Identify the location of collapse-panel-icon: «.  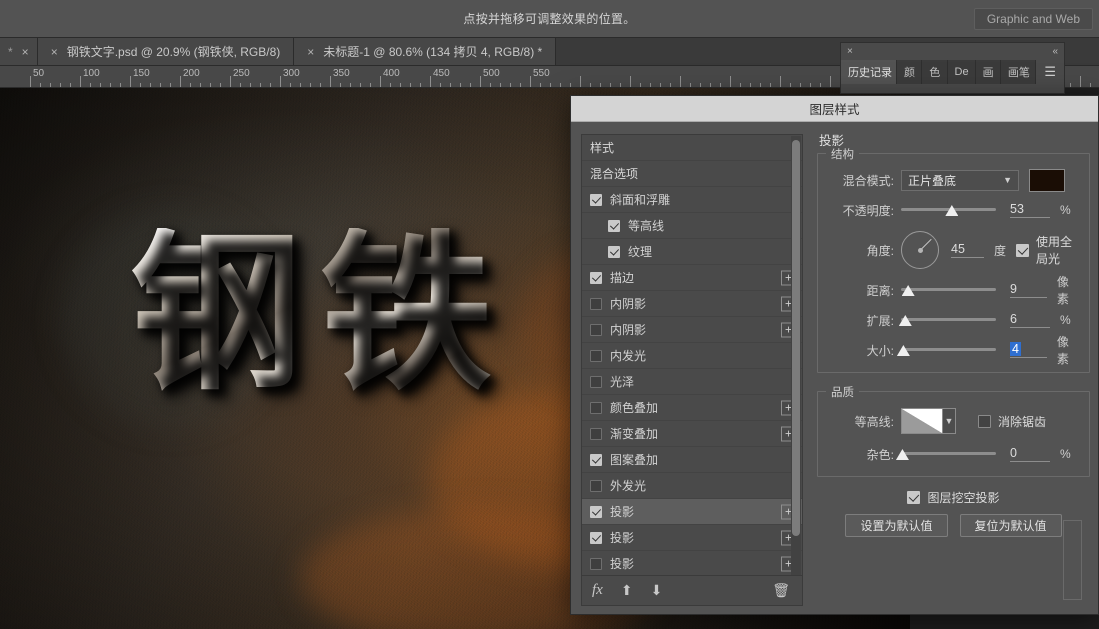
(1055, 51).